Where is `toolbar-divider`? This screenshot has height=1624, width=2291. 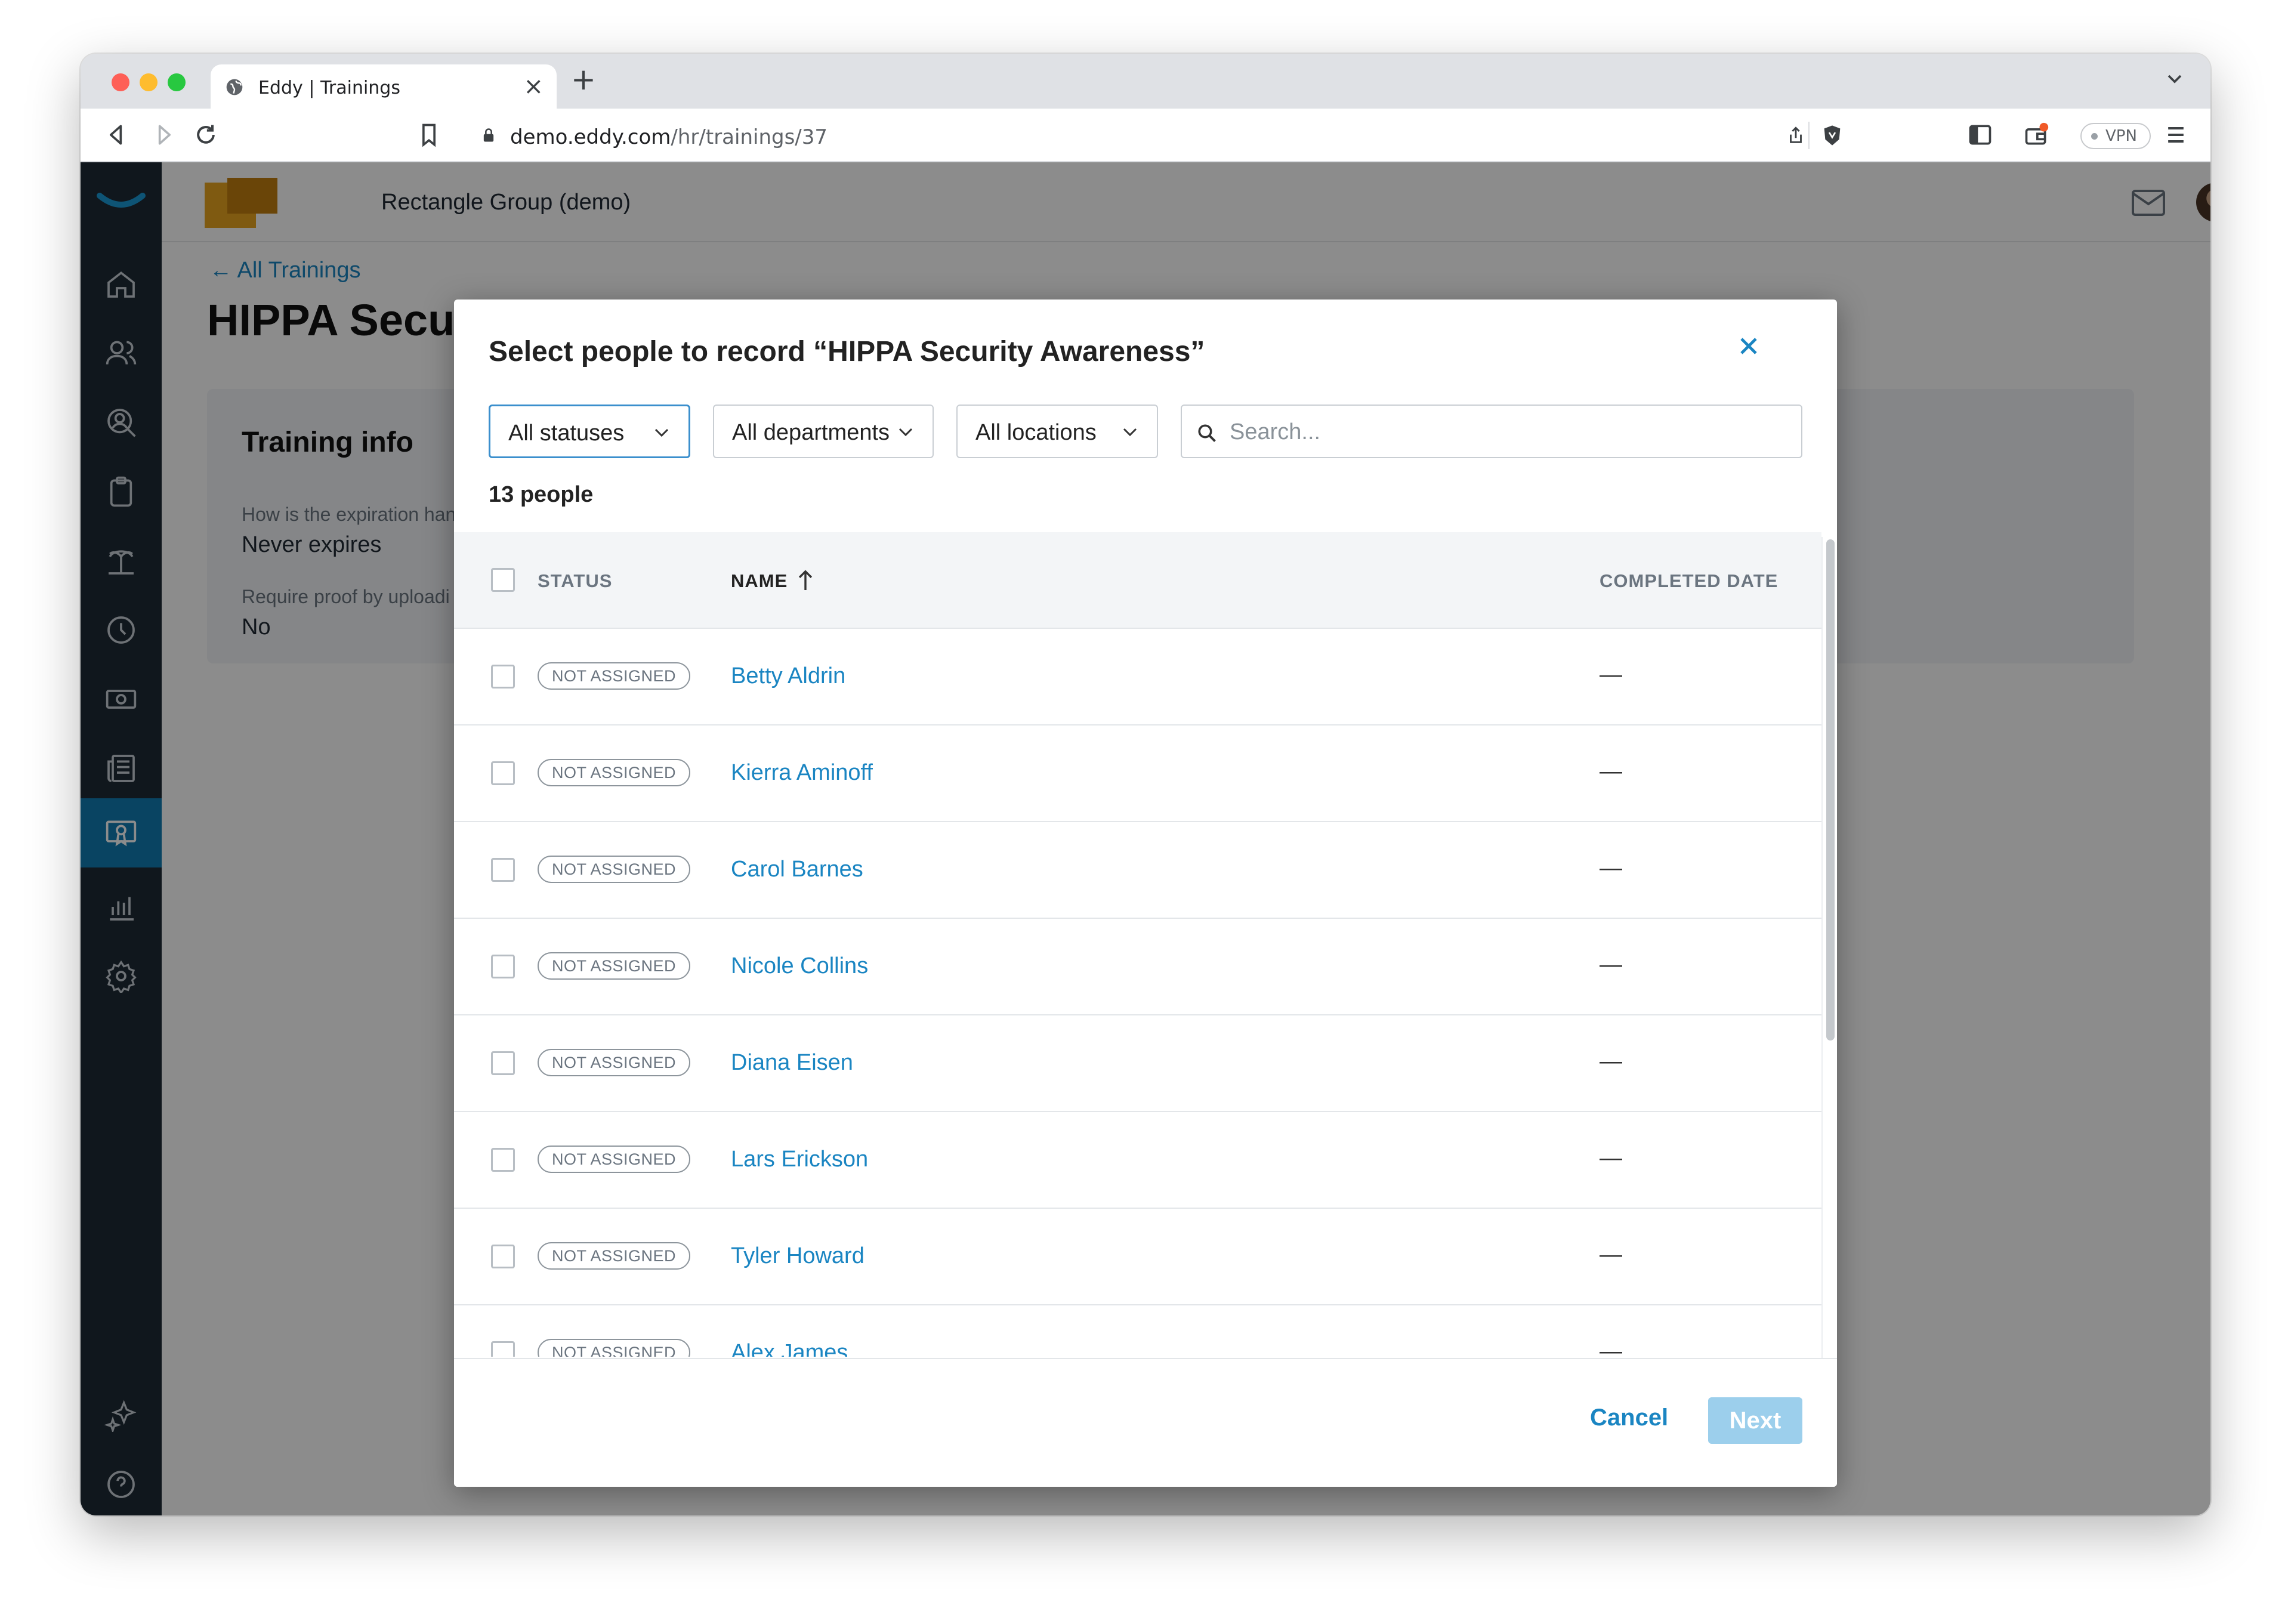 toolbar-divider is located at coordinates (1809, 135).